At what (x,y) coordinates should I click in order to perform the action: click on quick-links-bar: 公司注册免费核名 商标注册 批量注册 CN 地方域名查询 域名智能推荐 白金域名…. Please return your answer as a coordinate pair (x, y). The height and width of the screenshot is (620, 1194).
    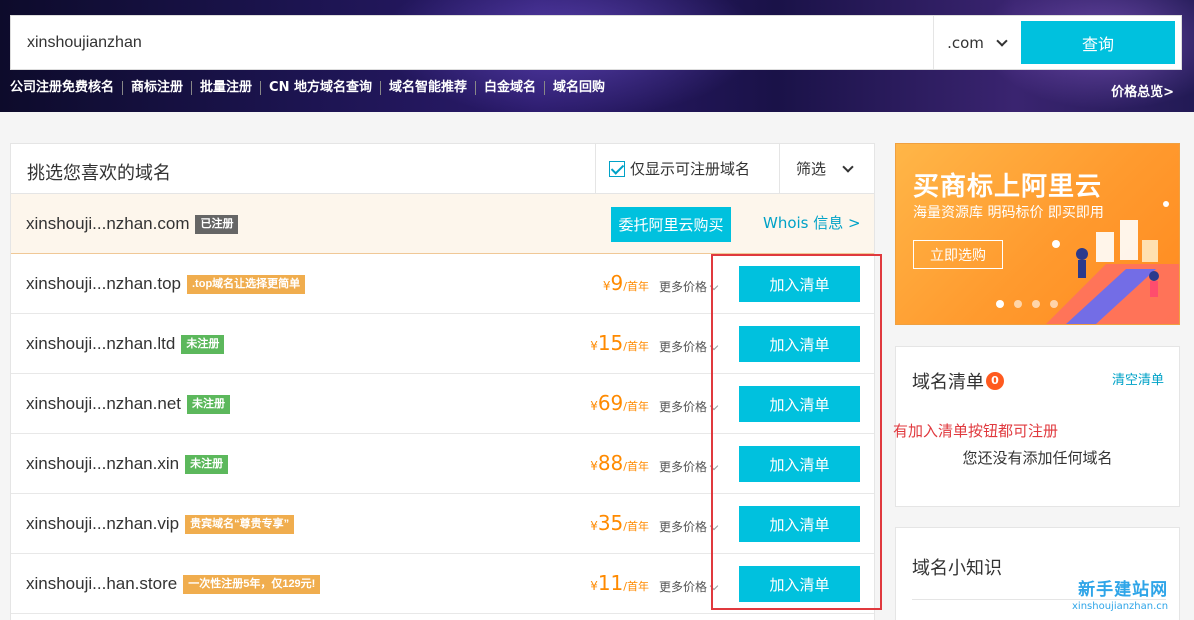
    Looking at the image, I should click on (311, 88).